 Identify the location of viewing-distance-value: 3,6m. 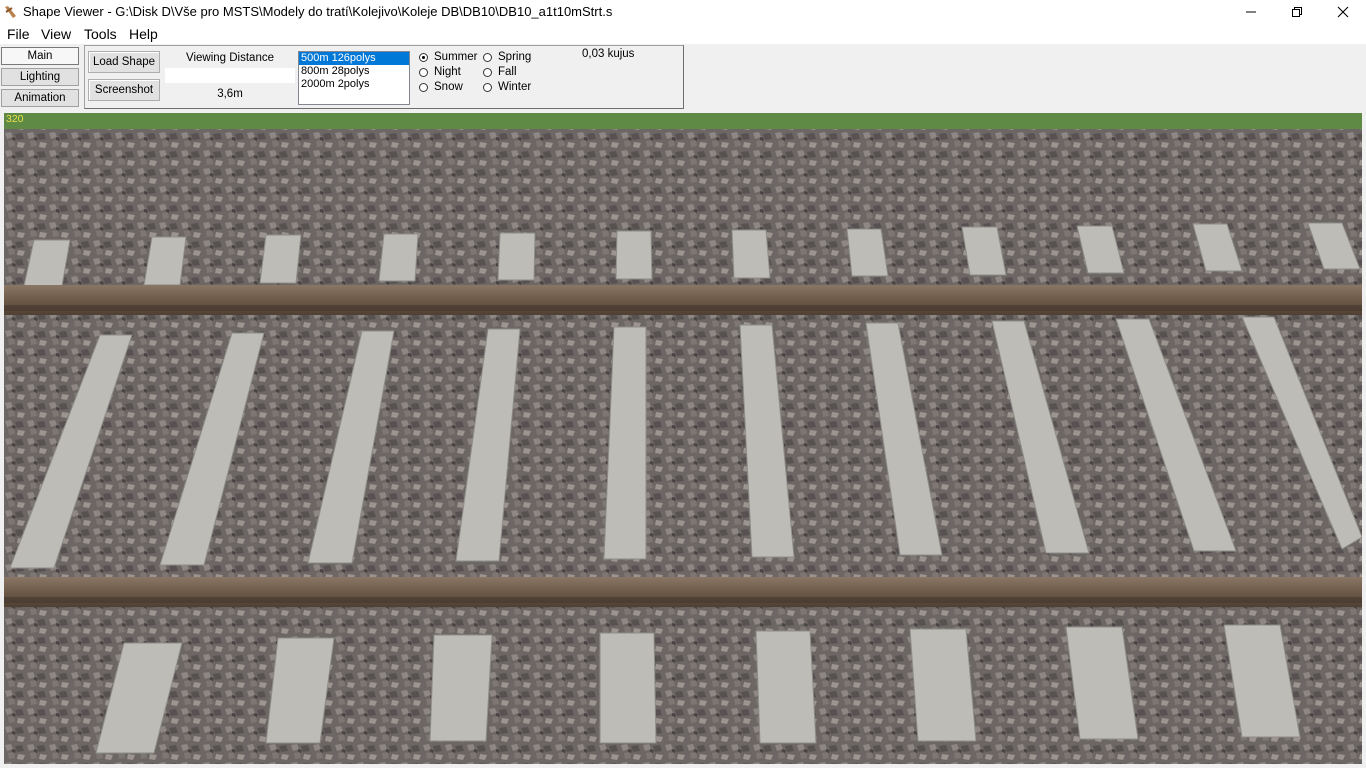
(230, 94).